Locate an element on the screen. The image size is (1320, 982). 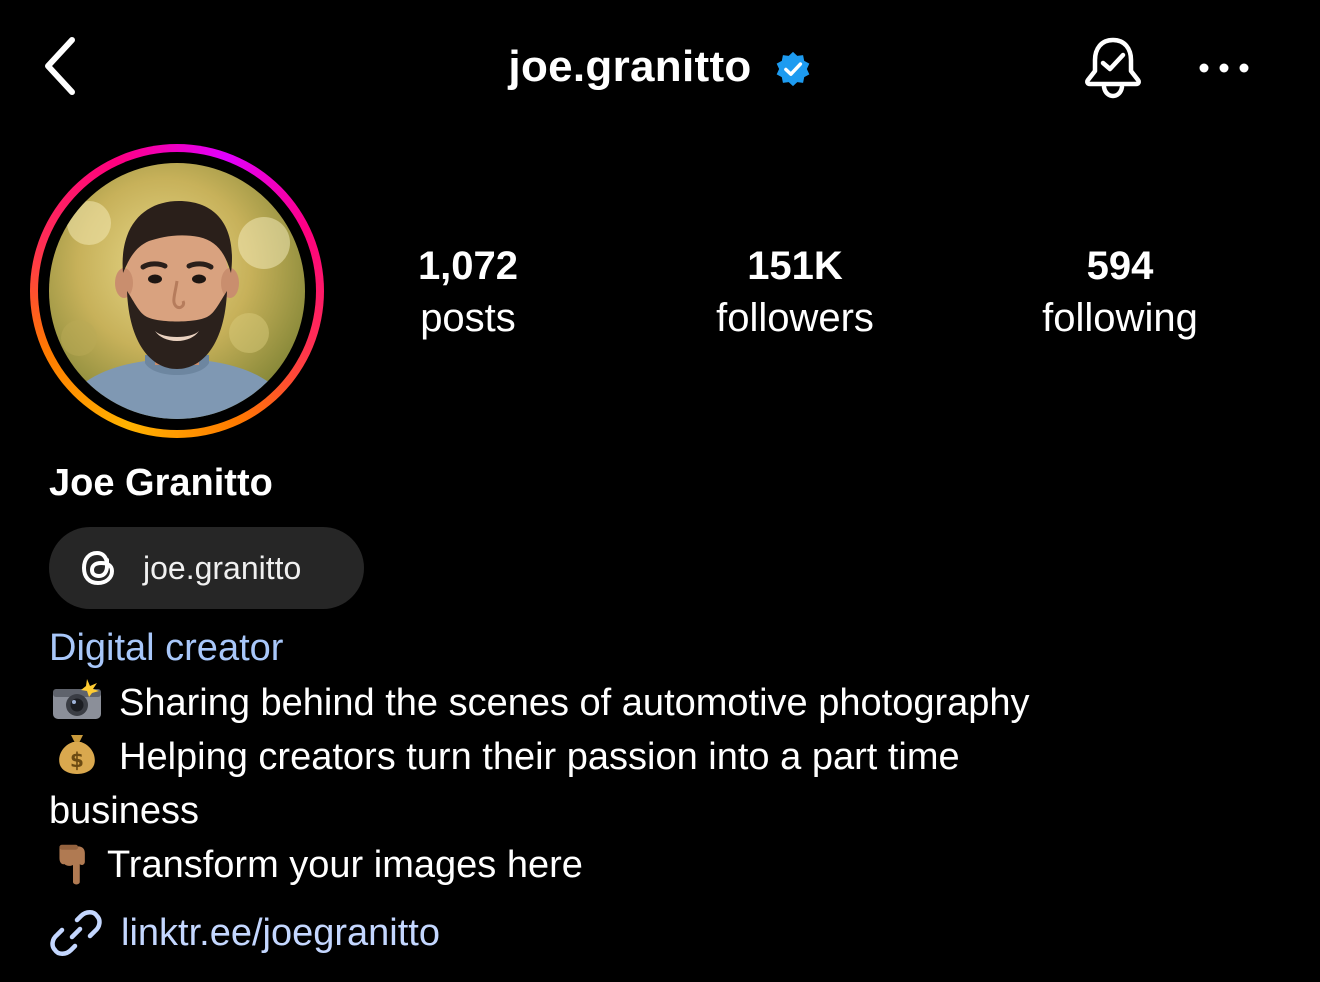
profile-link: linktr.ee/joegranitto is located at coordinates (244, 933).